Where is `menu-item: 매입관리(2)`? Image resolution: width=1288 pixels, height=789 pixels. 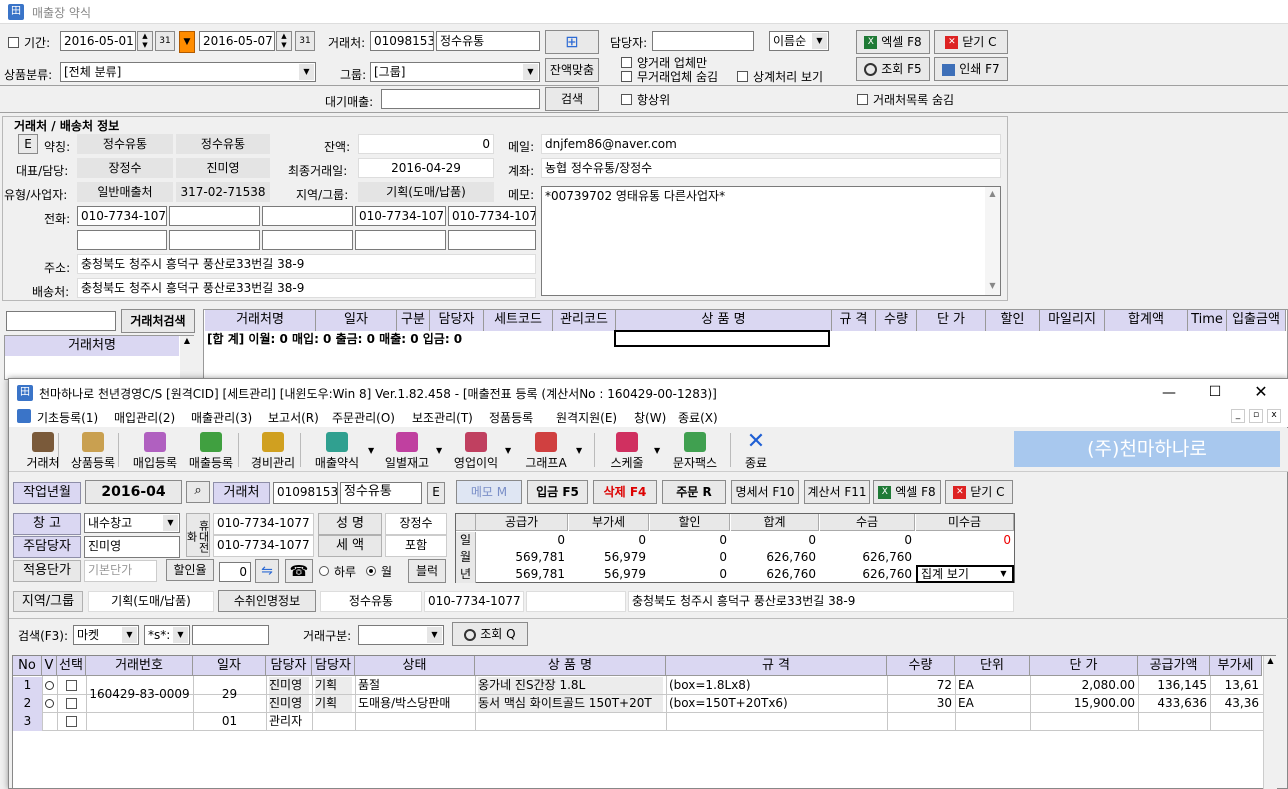 menu-item: 매입관리(2) is located at coordinates (144, 417).